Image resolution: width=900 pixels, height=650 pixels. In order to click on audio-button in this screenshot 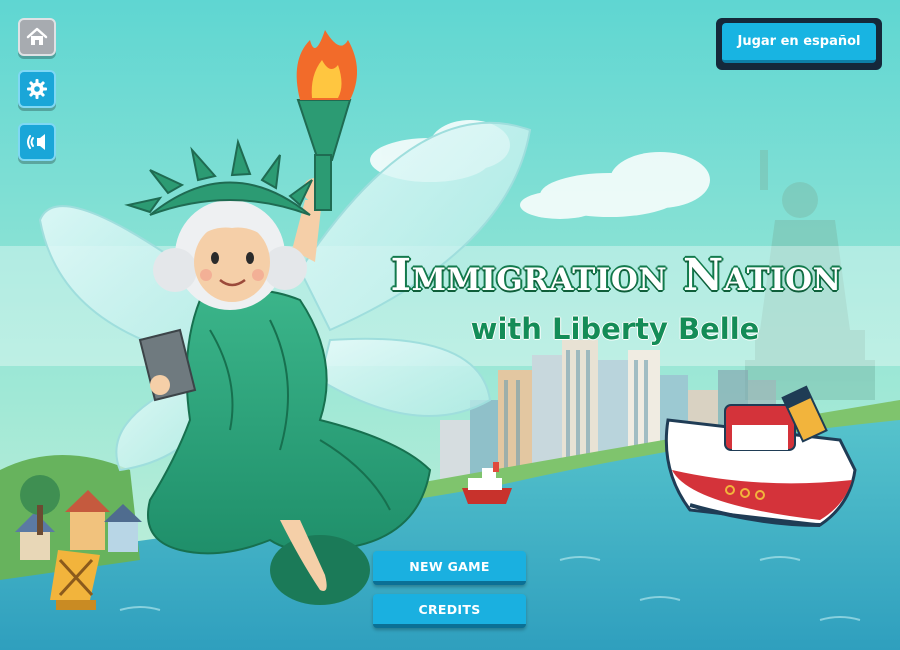, I will do `click(37, 142)`.